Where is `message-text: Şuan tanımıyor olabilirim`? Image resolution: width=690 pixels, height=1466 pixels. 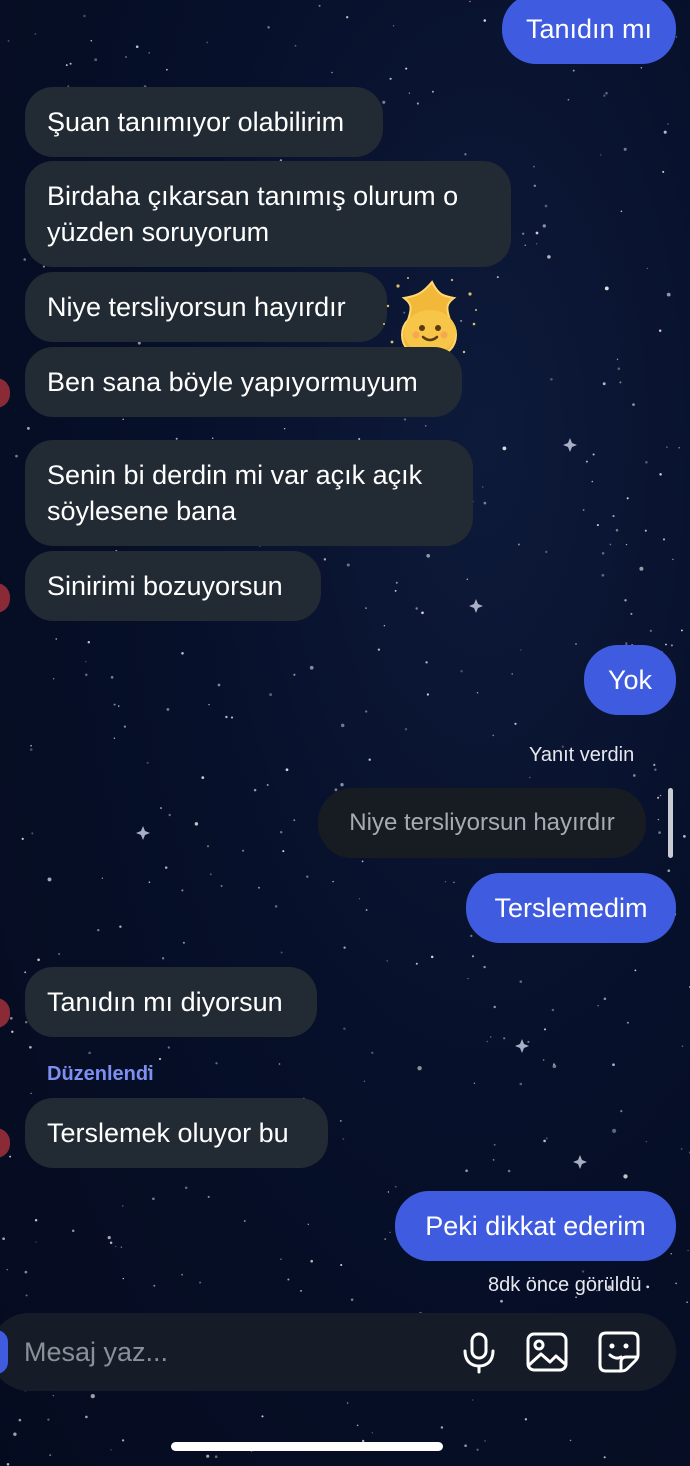
message-text: Şuan tanımıyor olabilirim is located at coordinates (196, 122).